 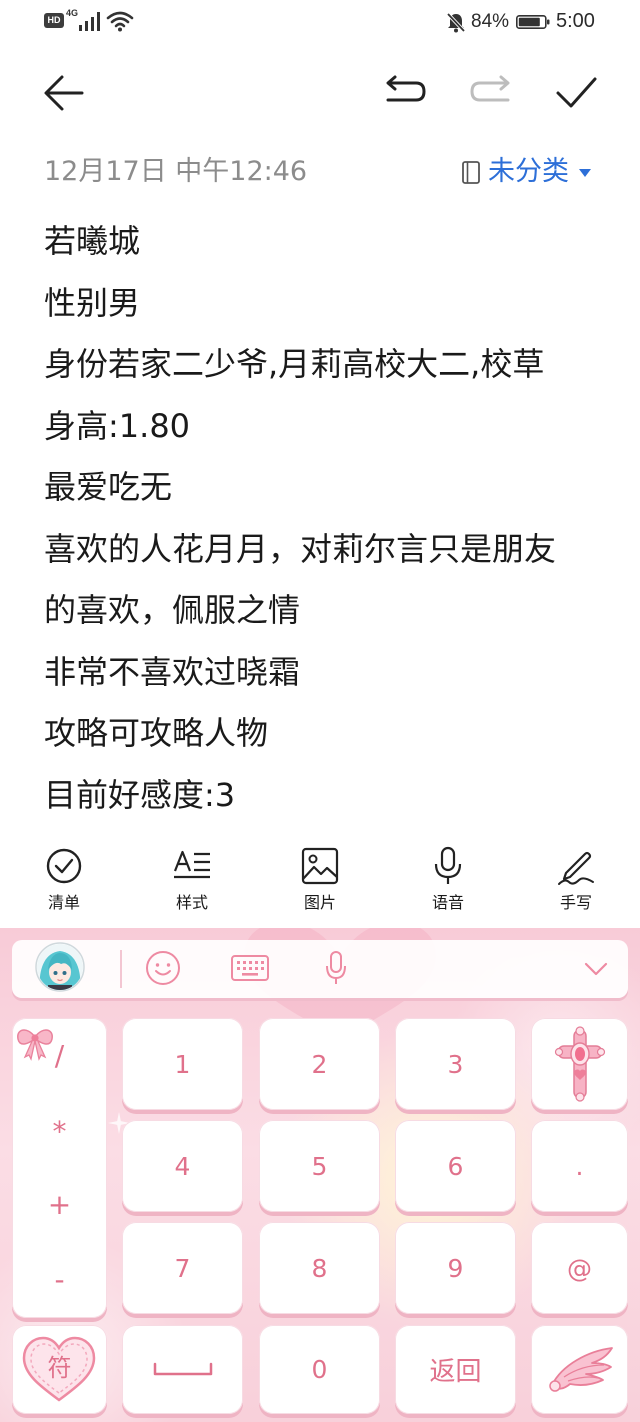 I want to click on wifi-icon, so click(x=120, y=21).